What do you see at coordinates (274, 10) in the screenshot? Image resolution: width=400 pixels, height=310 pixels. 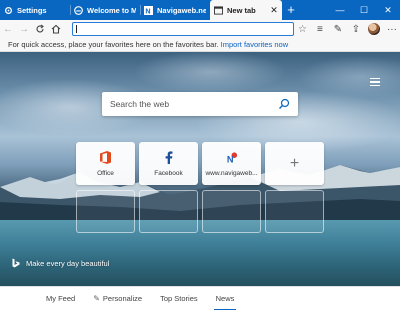 I see `close-tab-icon: ✕` at bounding box center [274, 10].